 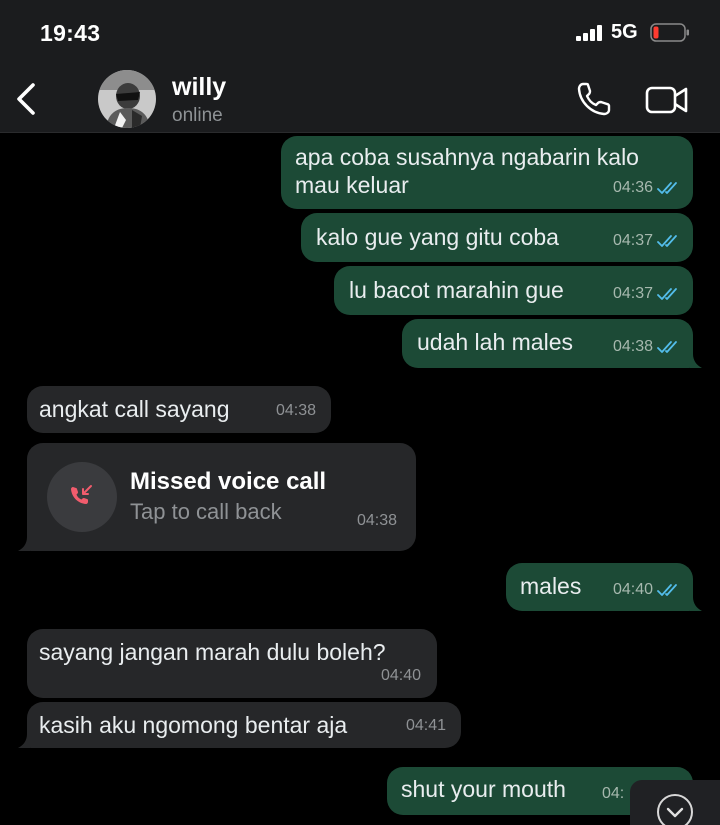 I want to click on missed-call-icon-circle, so click(x=82, y=497).